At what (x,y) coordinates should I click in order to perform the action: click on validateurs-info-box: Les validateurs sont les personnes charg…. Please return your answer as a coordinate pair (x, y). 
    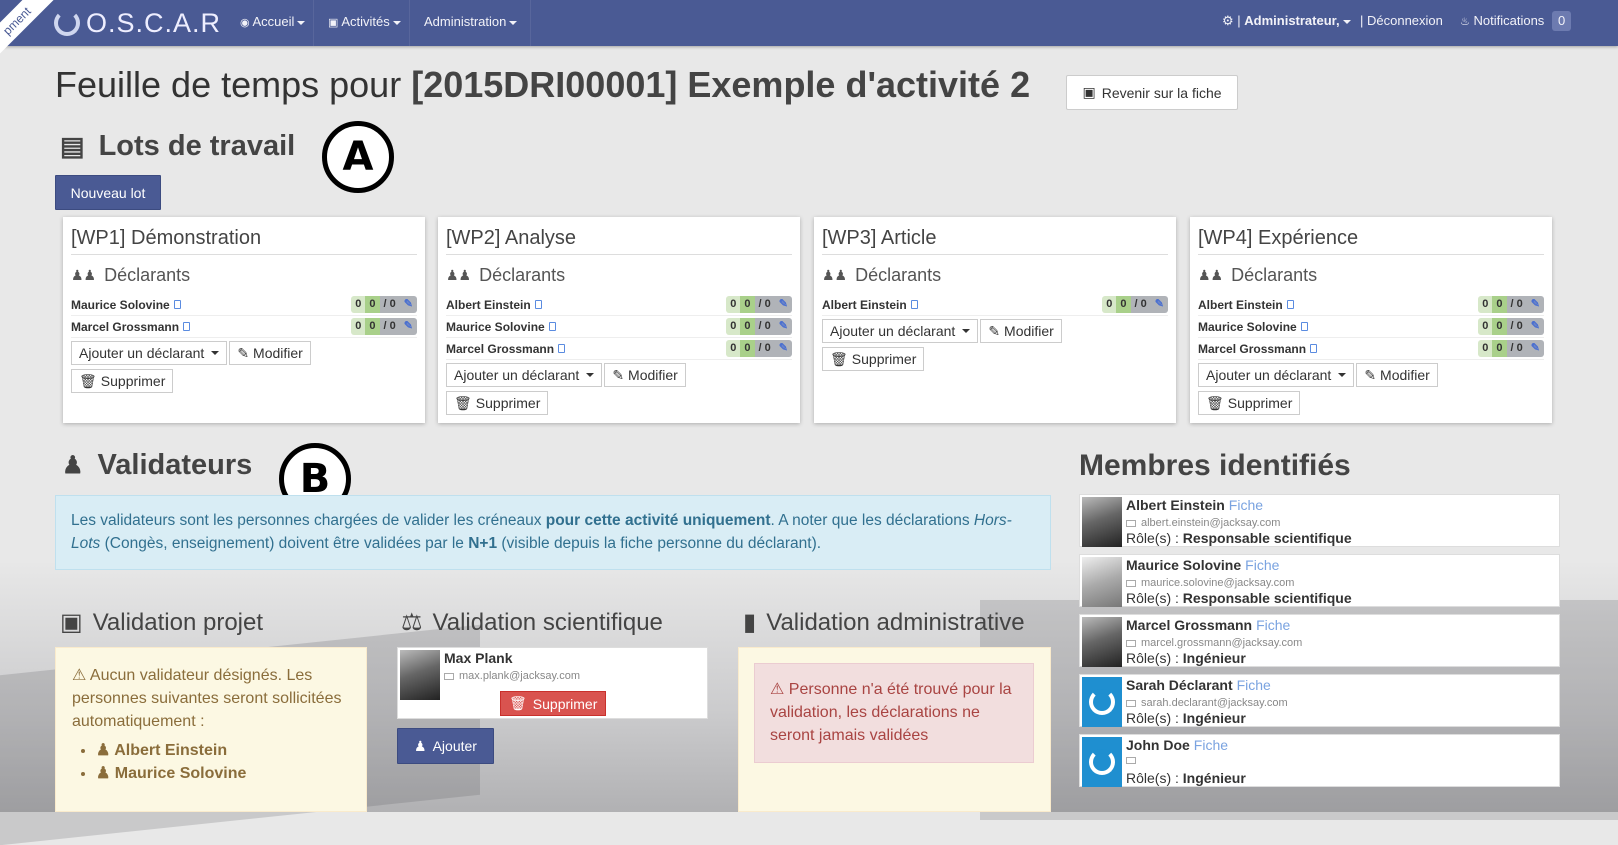
    Looking at the image, I should click on (553, 532).